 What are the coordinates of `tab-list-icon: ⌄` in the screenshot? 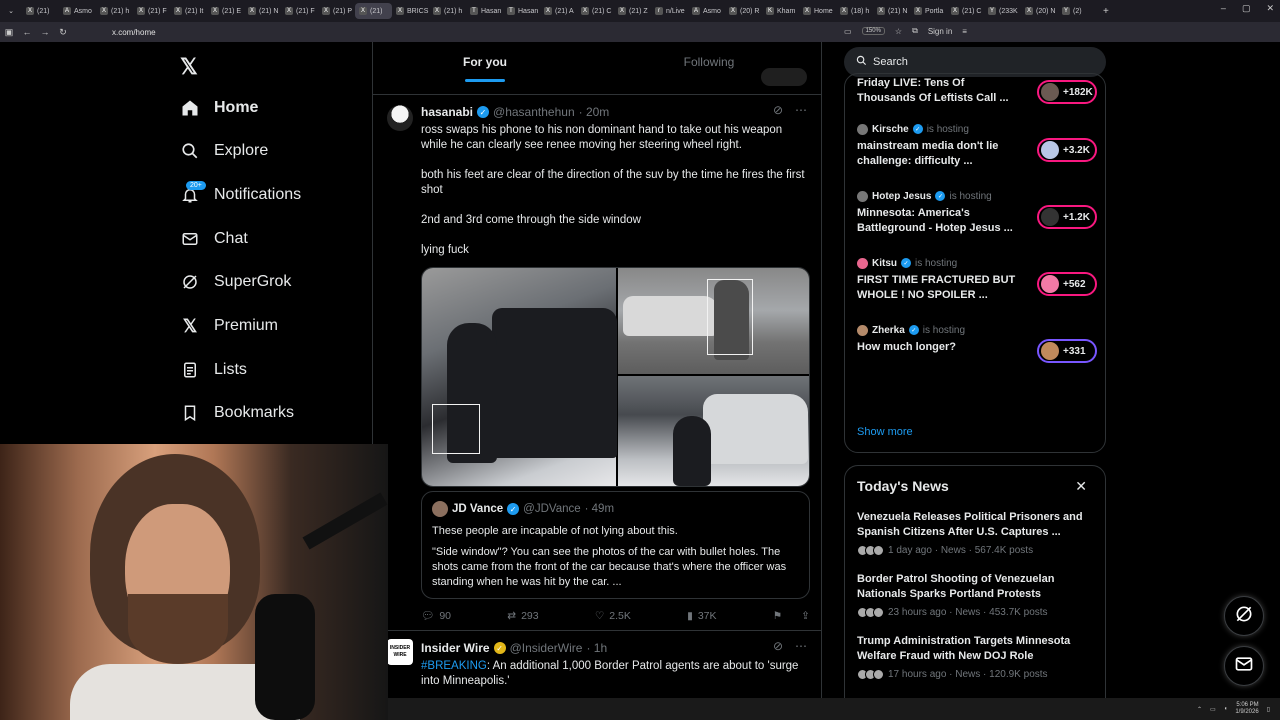 It's located at (11, 11).